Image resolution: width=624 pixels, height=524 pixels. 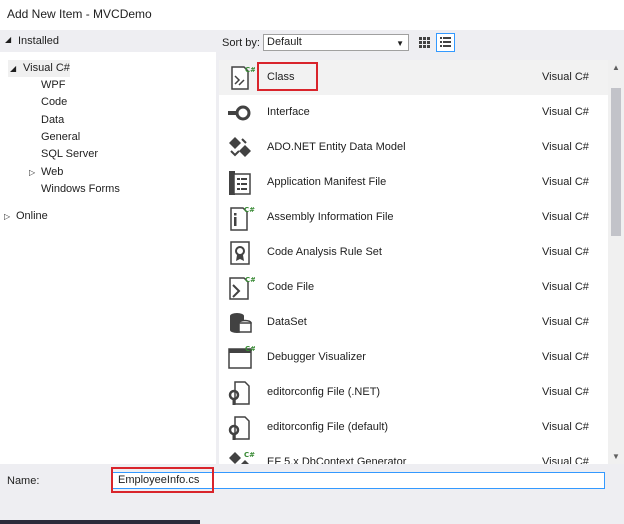 What do you see at coordinates (337, 460) in the screenshot?
I see `template-name: EF 5.x DbContext Generator` at bounding box center [337, 460].